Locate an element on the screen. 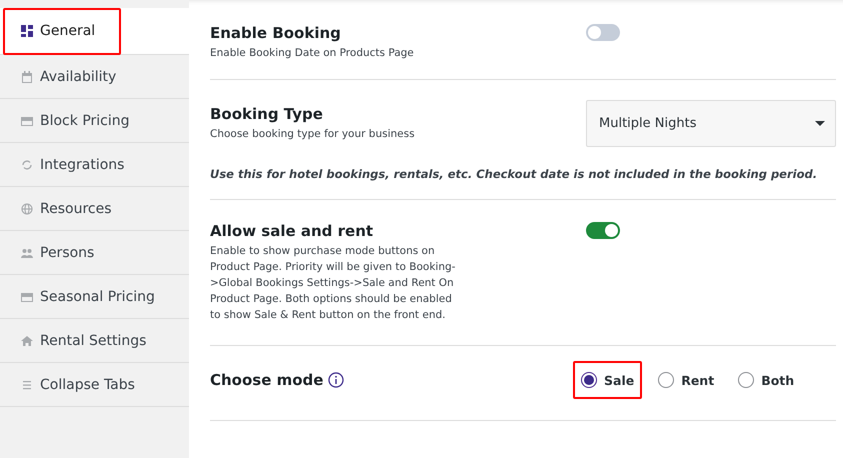 Image resolution: width=843 pixels, height=458 pixels. grid-icon is located at coordinates (27, 31).